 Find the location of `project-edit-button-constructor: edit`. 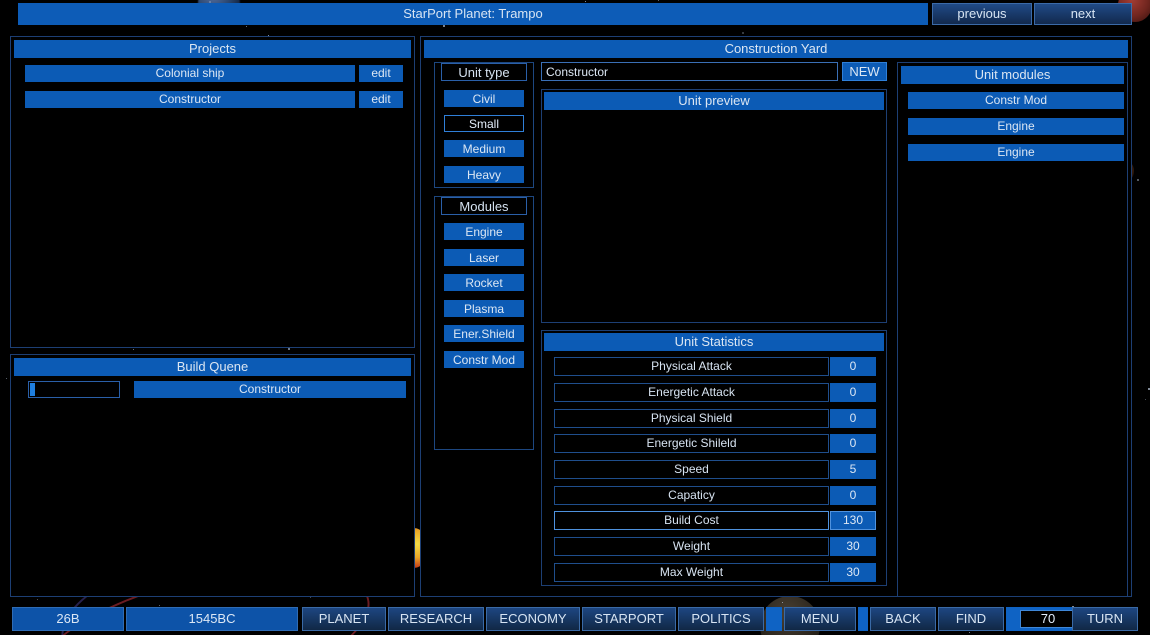

project-edit-button-constructor: edit is located at coordinates (380, 99).